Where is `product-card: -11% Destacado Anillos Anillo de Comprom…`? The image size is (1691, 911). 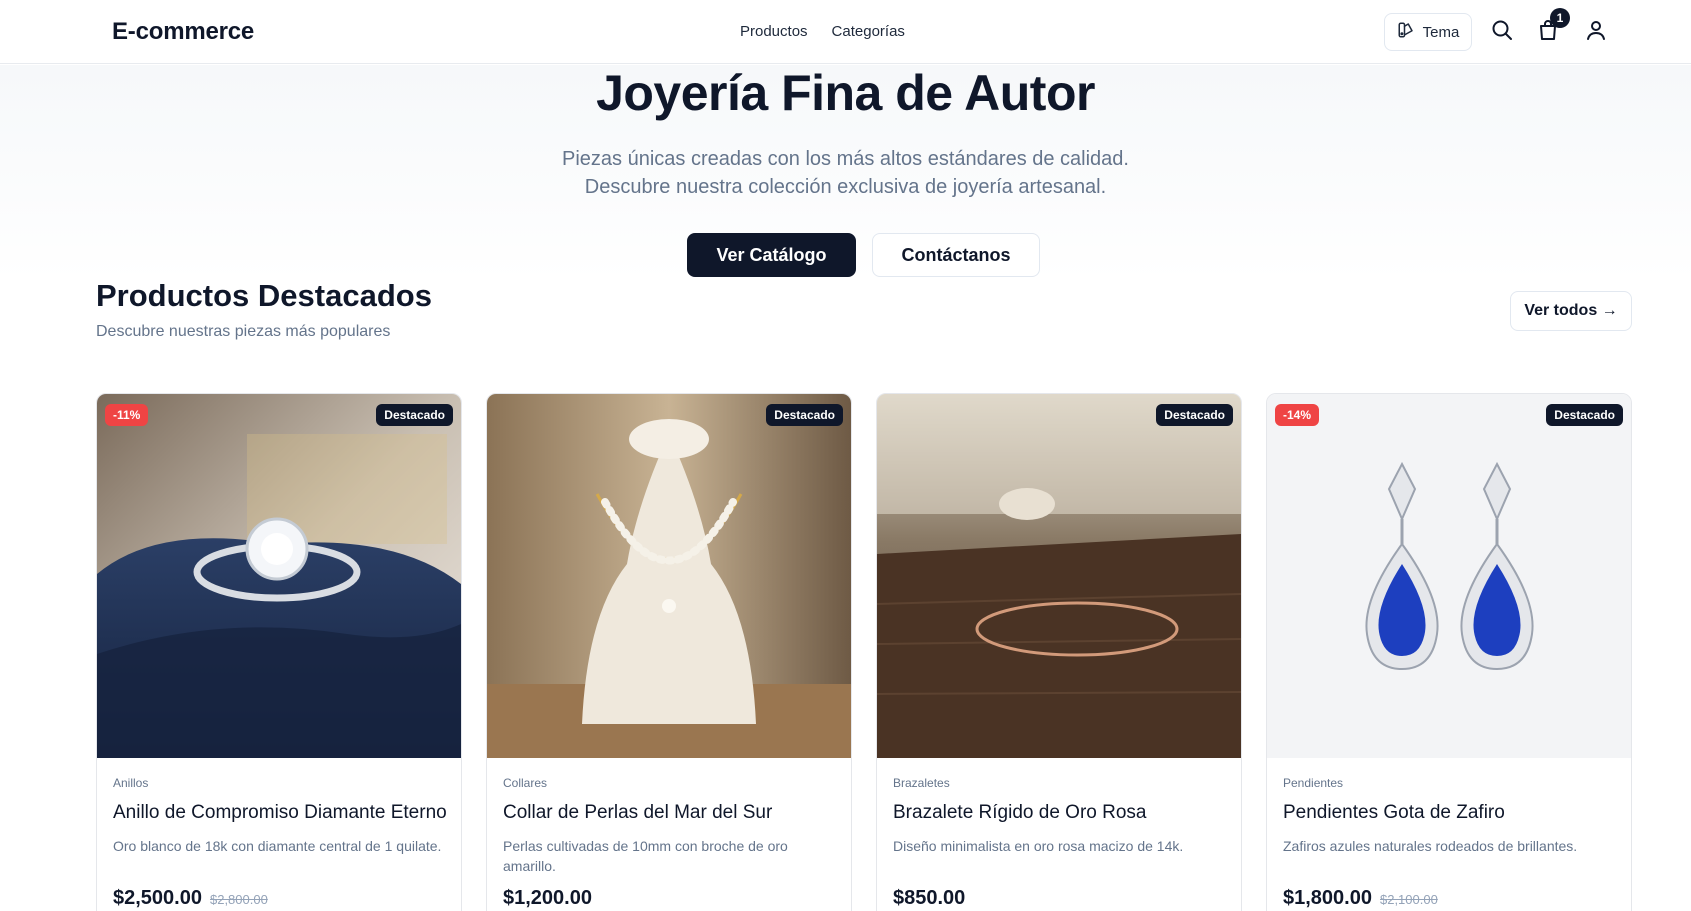 product-card: -11% Destacado Anillos Anillo de Comprom… is located at coordinates (279, 652).